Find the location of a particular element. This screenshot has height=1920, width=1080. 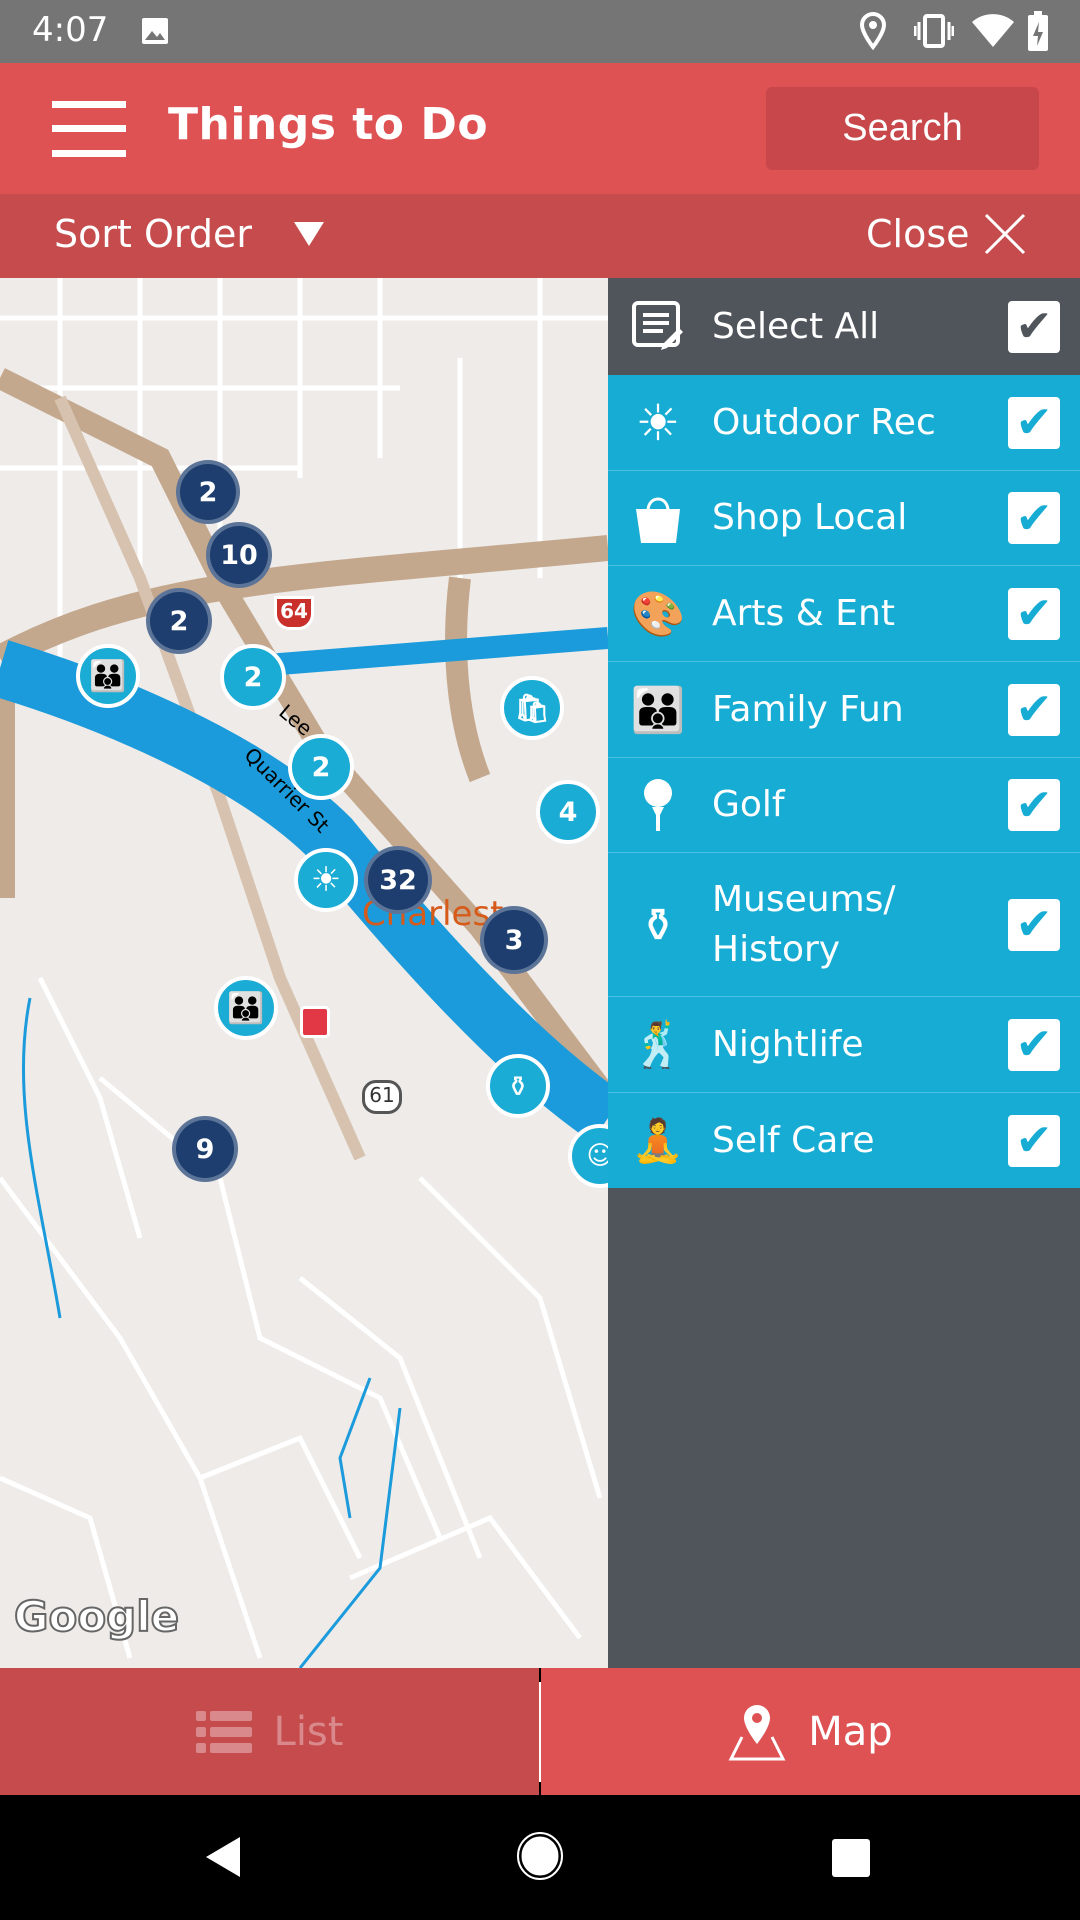

spa-icon: 🧘 is located at coordinates (658, 1140).